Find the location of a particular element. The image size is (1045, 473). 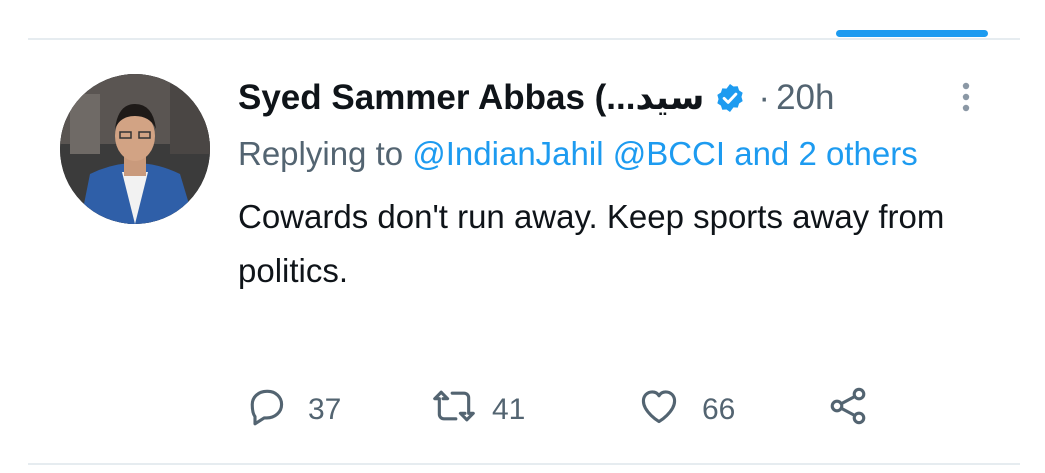

share-button is located at coordinates (848, 409).